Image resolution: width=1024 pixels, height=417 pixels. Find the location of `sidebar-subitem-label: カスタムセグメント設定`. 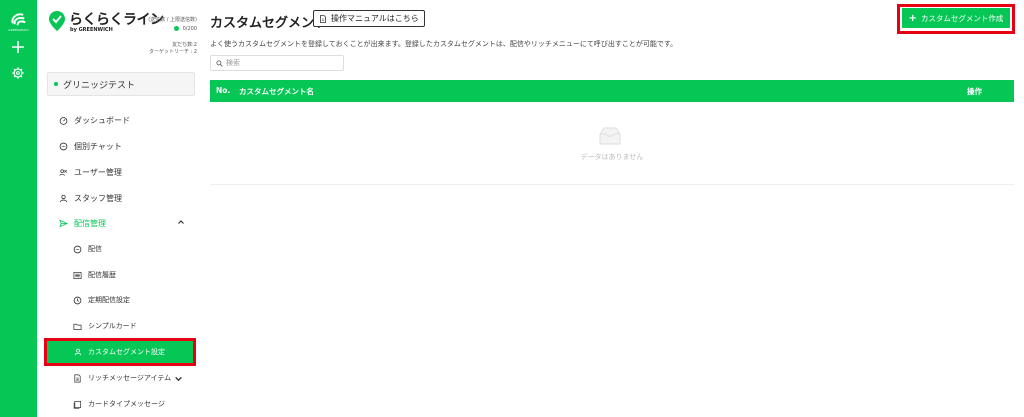

sidebar-subitem-label: カスタムセグメント設定 is located at coordinates (126, 352).